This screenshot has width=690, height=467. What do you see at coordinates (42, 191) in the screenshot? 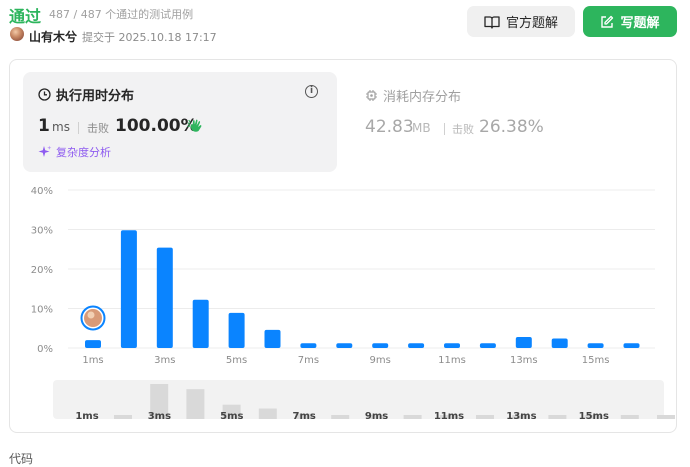
I see `y-tick-label: 40%` at bounding box center [42, 191].